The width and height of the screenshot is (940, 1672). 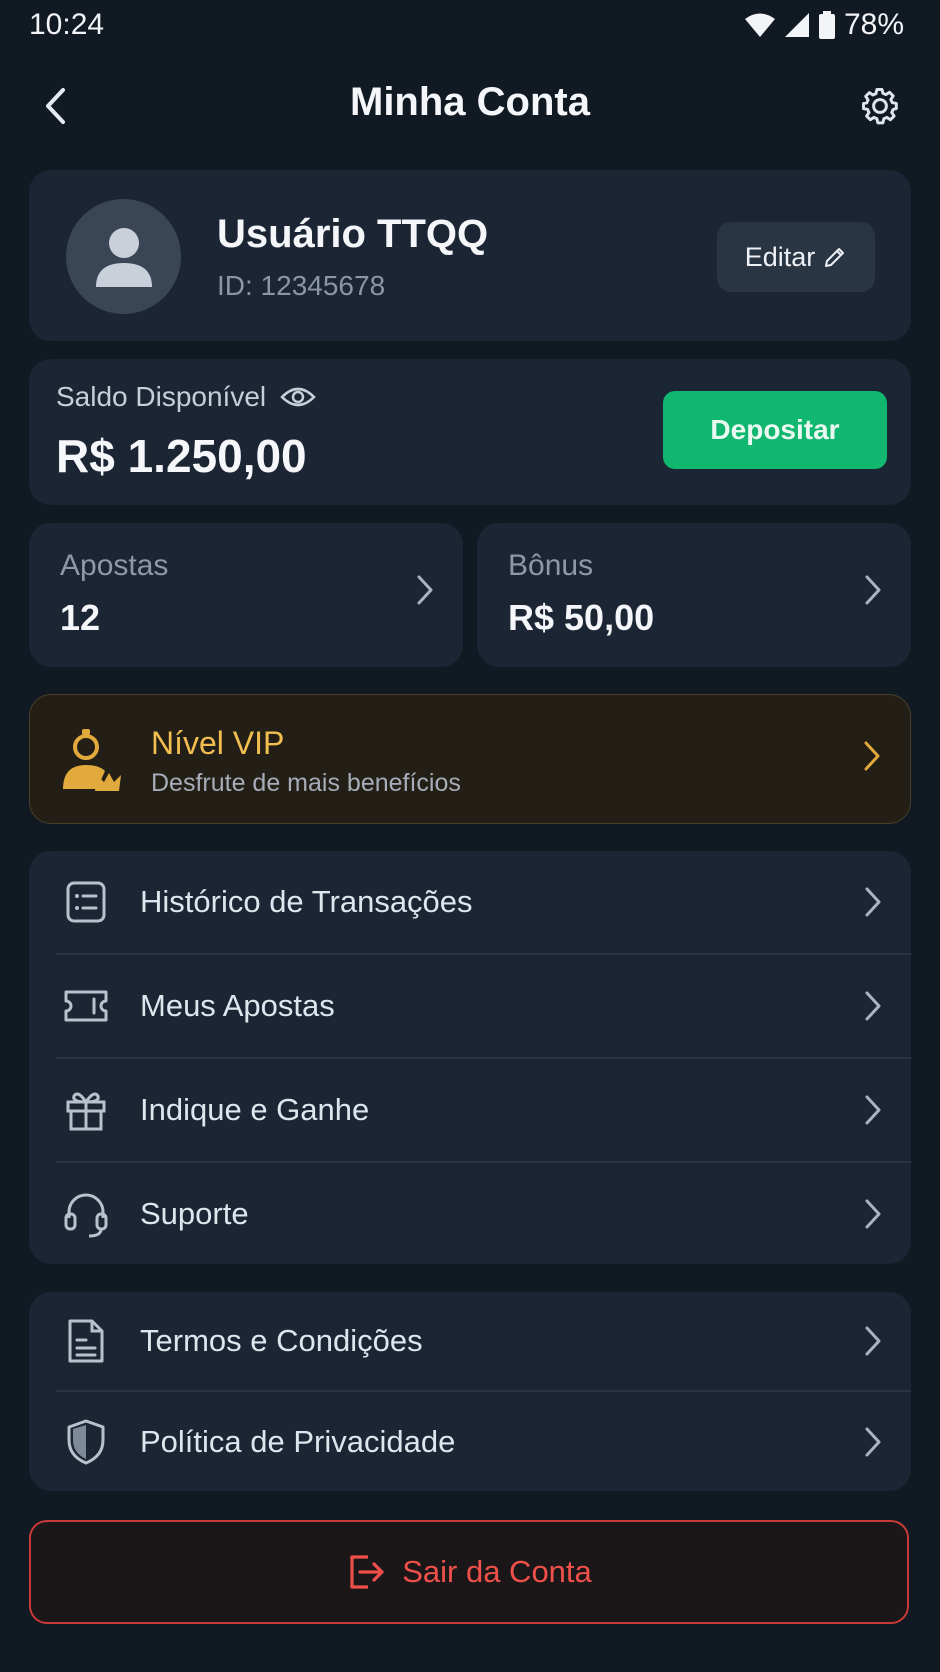 I want to click on edit-label: Editar, so click(x=780, y=256).